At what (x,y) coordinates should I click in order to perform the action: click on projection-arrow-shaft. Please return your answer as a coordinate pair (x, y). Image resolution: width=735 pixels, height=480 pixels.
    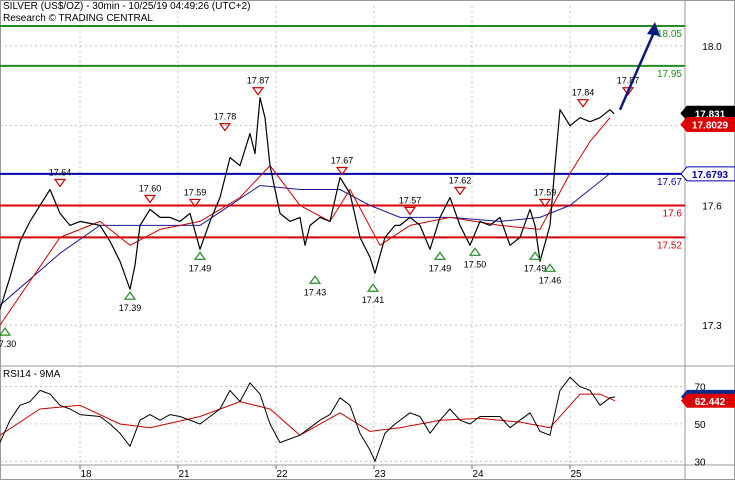
    Looking at the image, I should click on (637, 70).